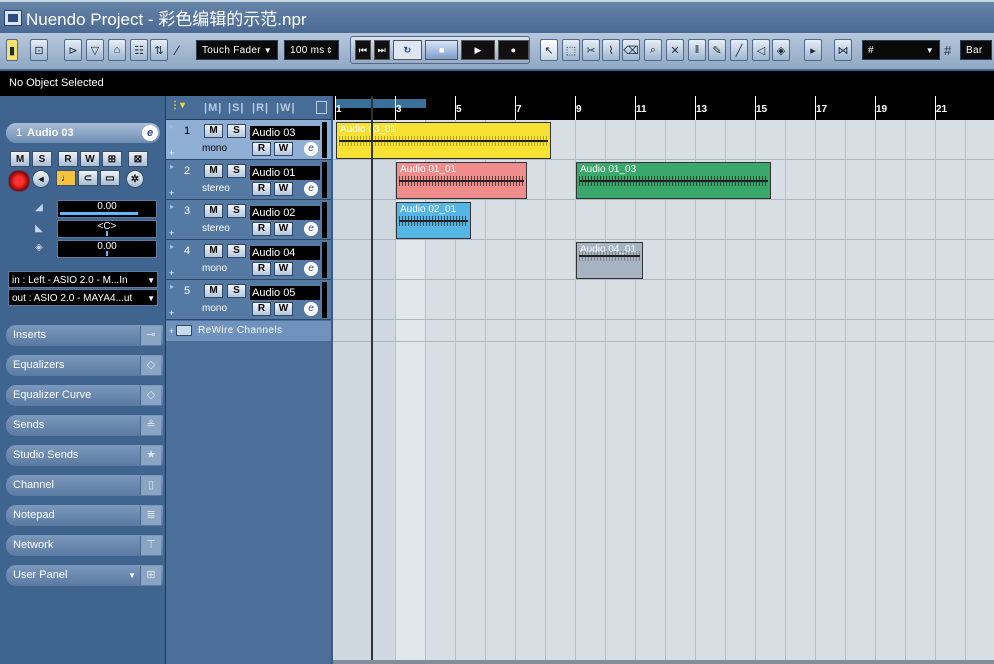  I want to click on settings-gear-button: ✲, so click(135, 179).